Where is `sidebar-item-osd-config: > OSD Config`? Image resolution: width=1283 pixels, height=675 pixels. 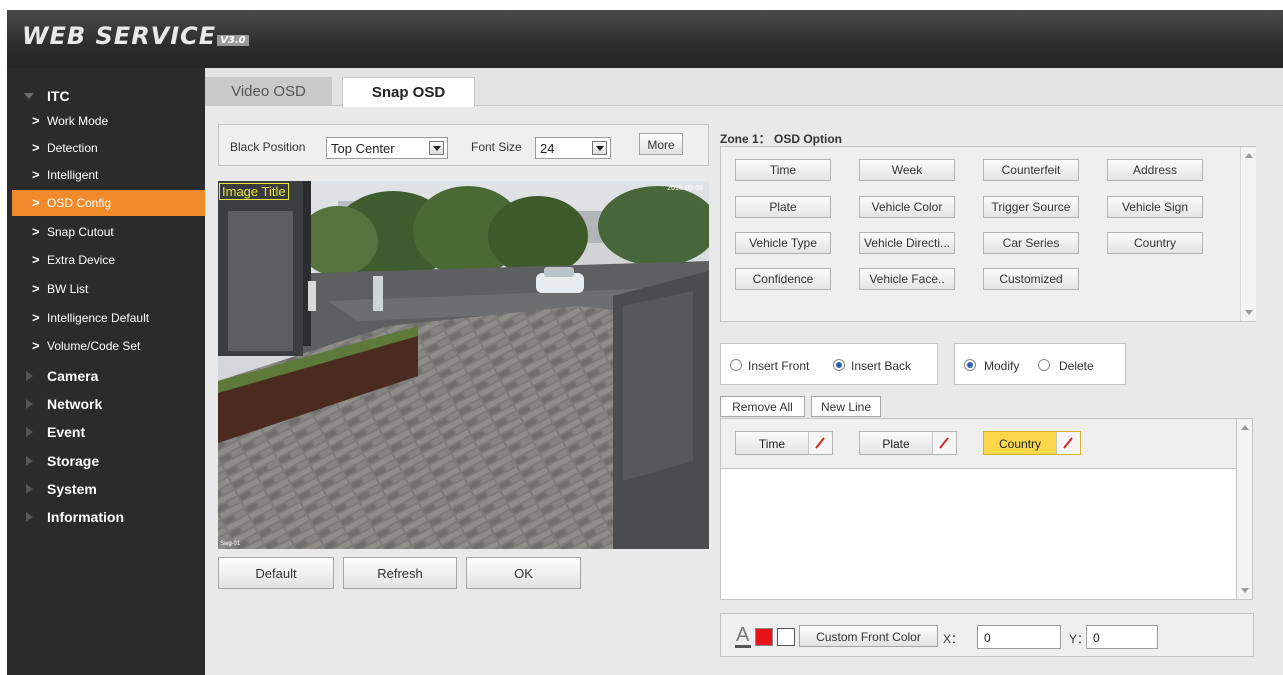
sidebar-item-osd-config: > OSD Config is located at coordinates (108, 203).